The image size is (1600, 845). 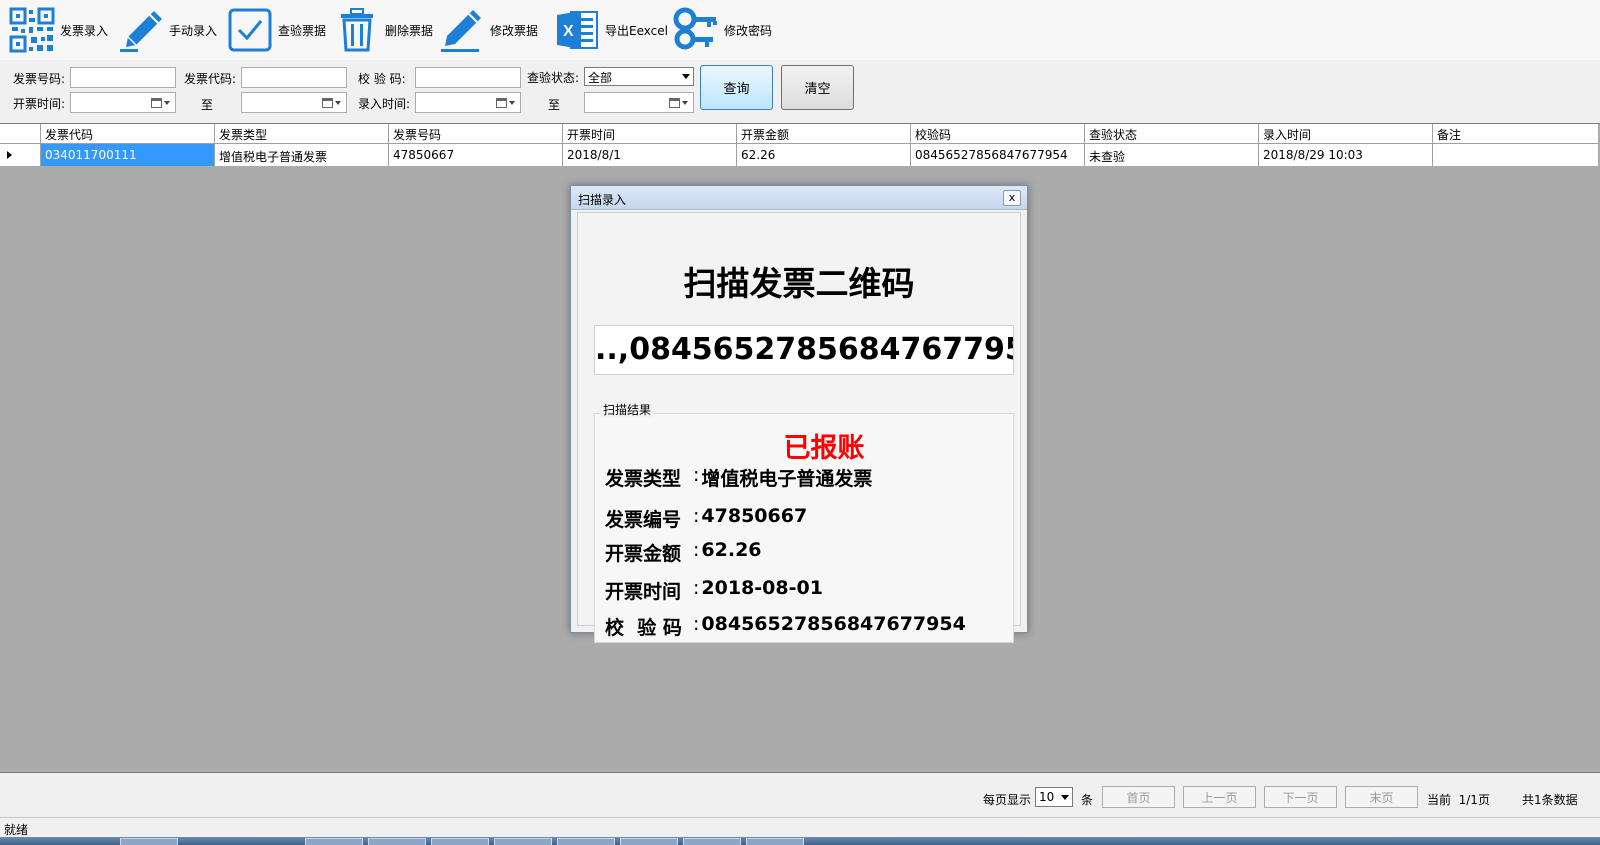 What do you see at coordinates (998, 155) in the screenshot?
I see `table-cell: 08456527856847677954` at bounding box center [998, 155].